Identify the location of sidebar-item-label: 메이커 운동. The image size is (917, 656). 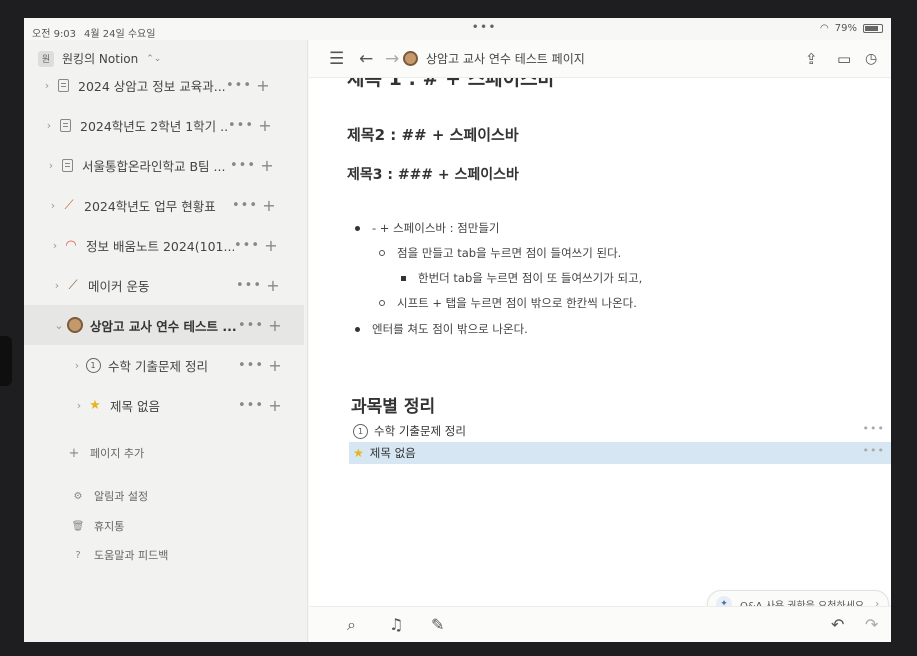
(119, 286).